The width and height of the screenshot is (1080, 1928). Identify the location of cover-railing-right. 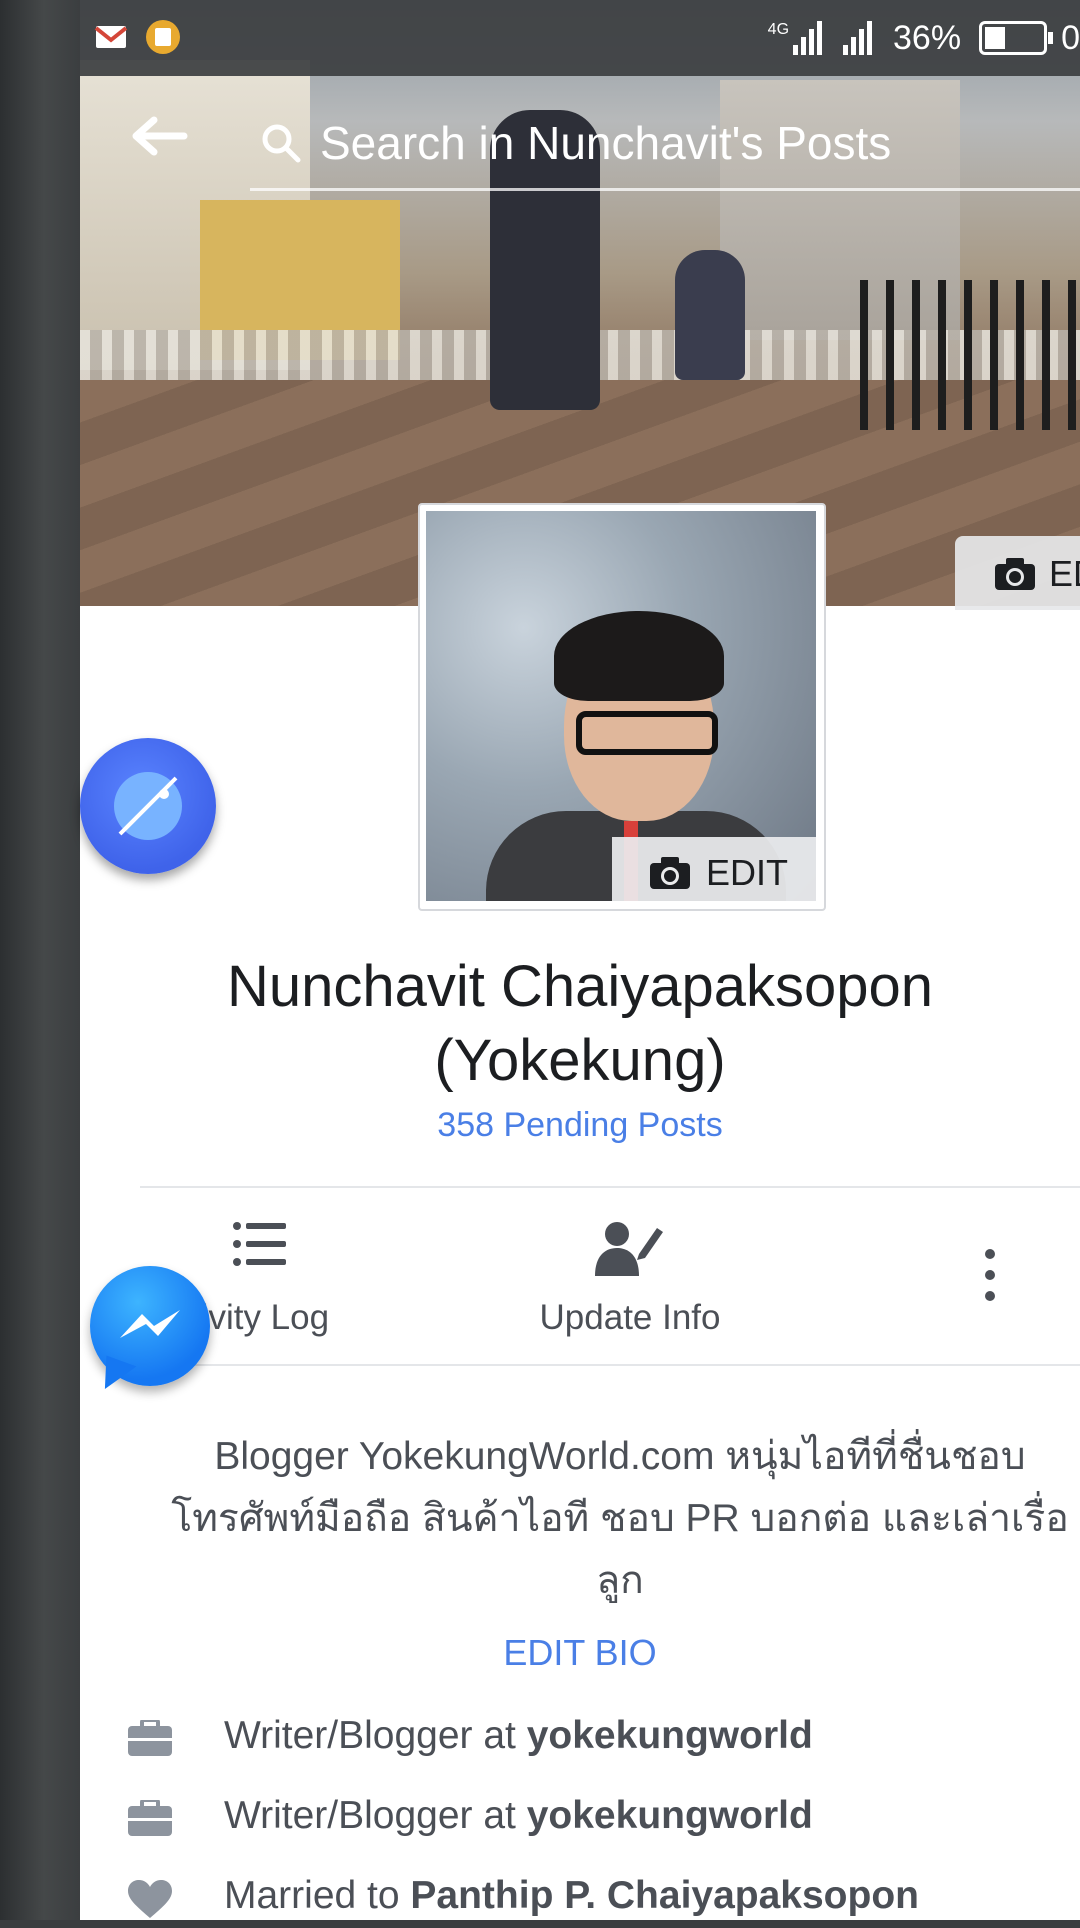
(970, 355).